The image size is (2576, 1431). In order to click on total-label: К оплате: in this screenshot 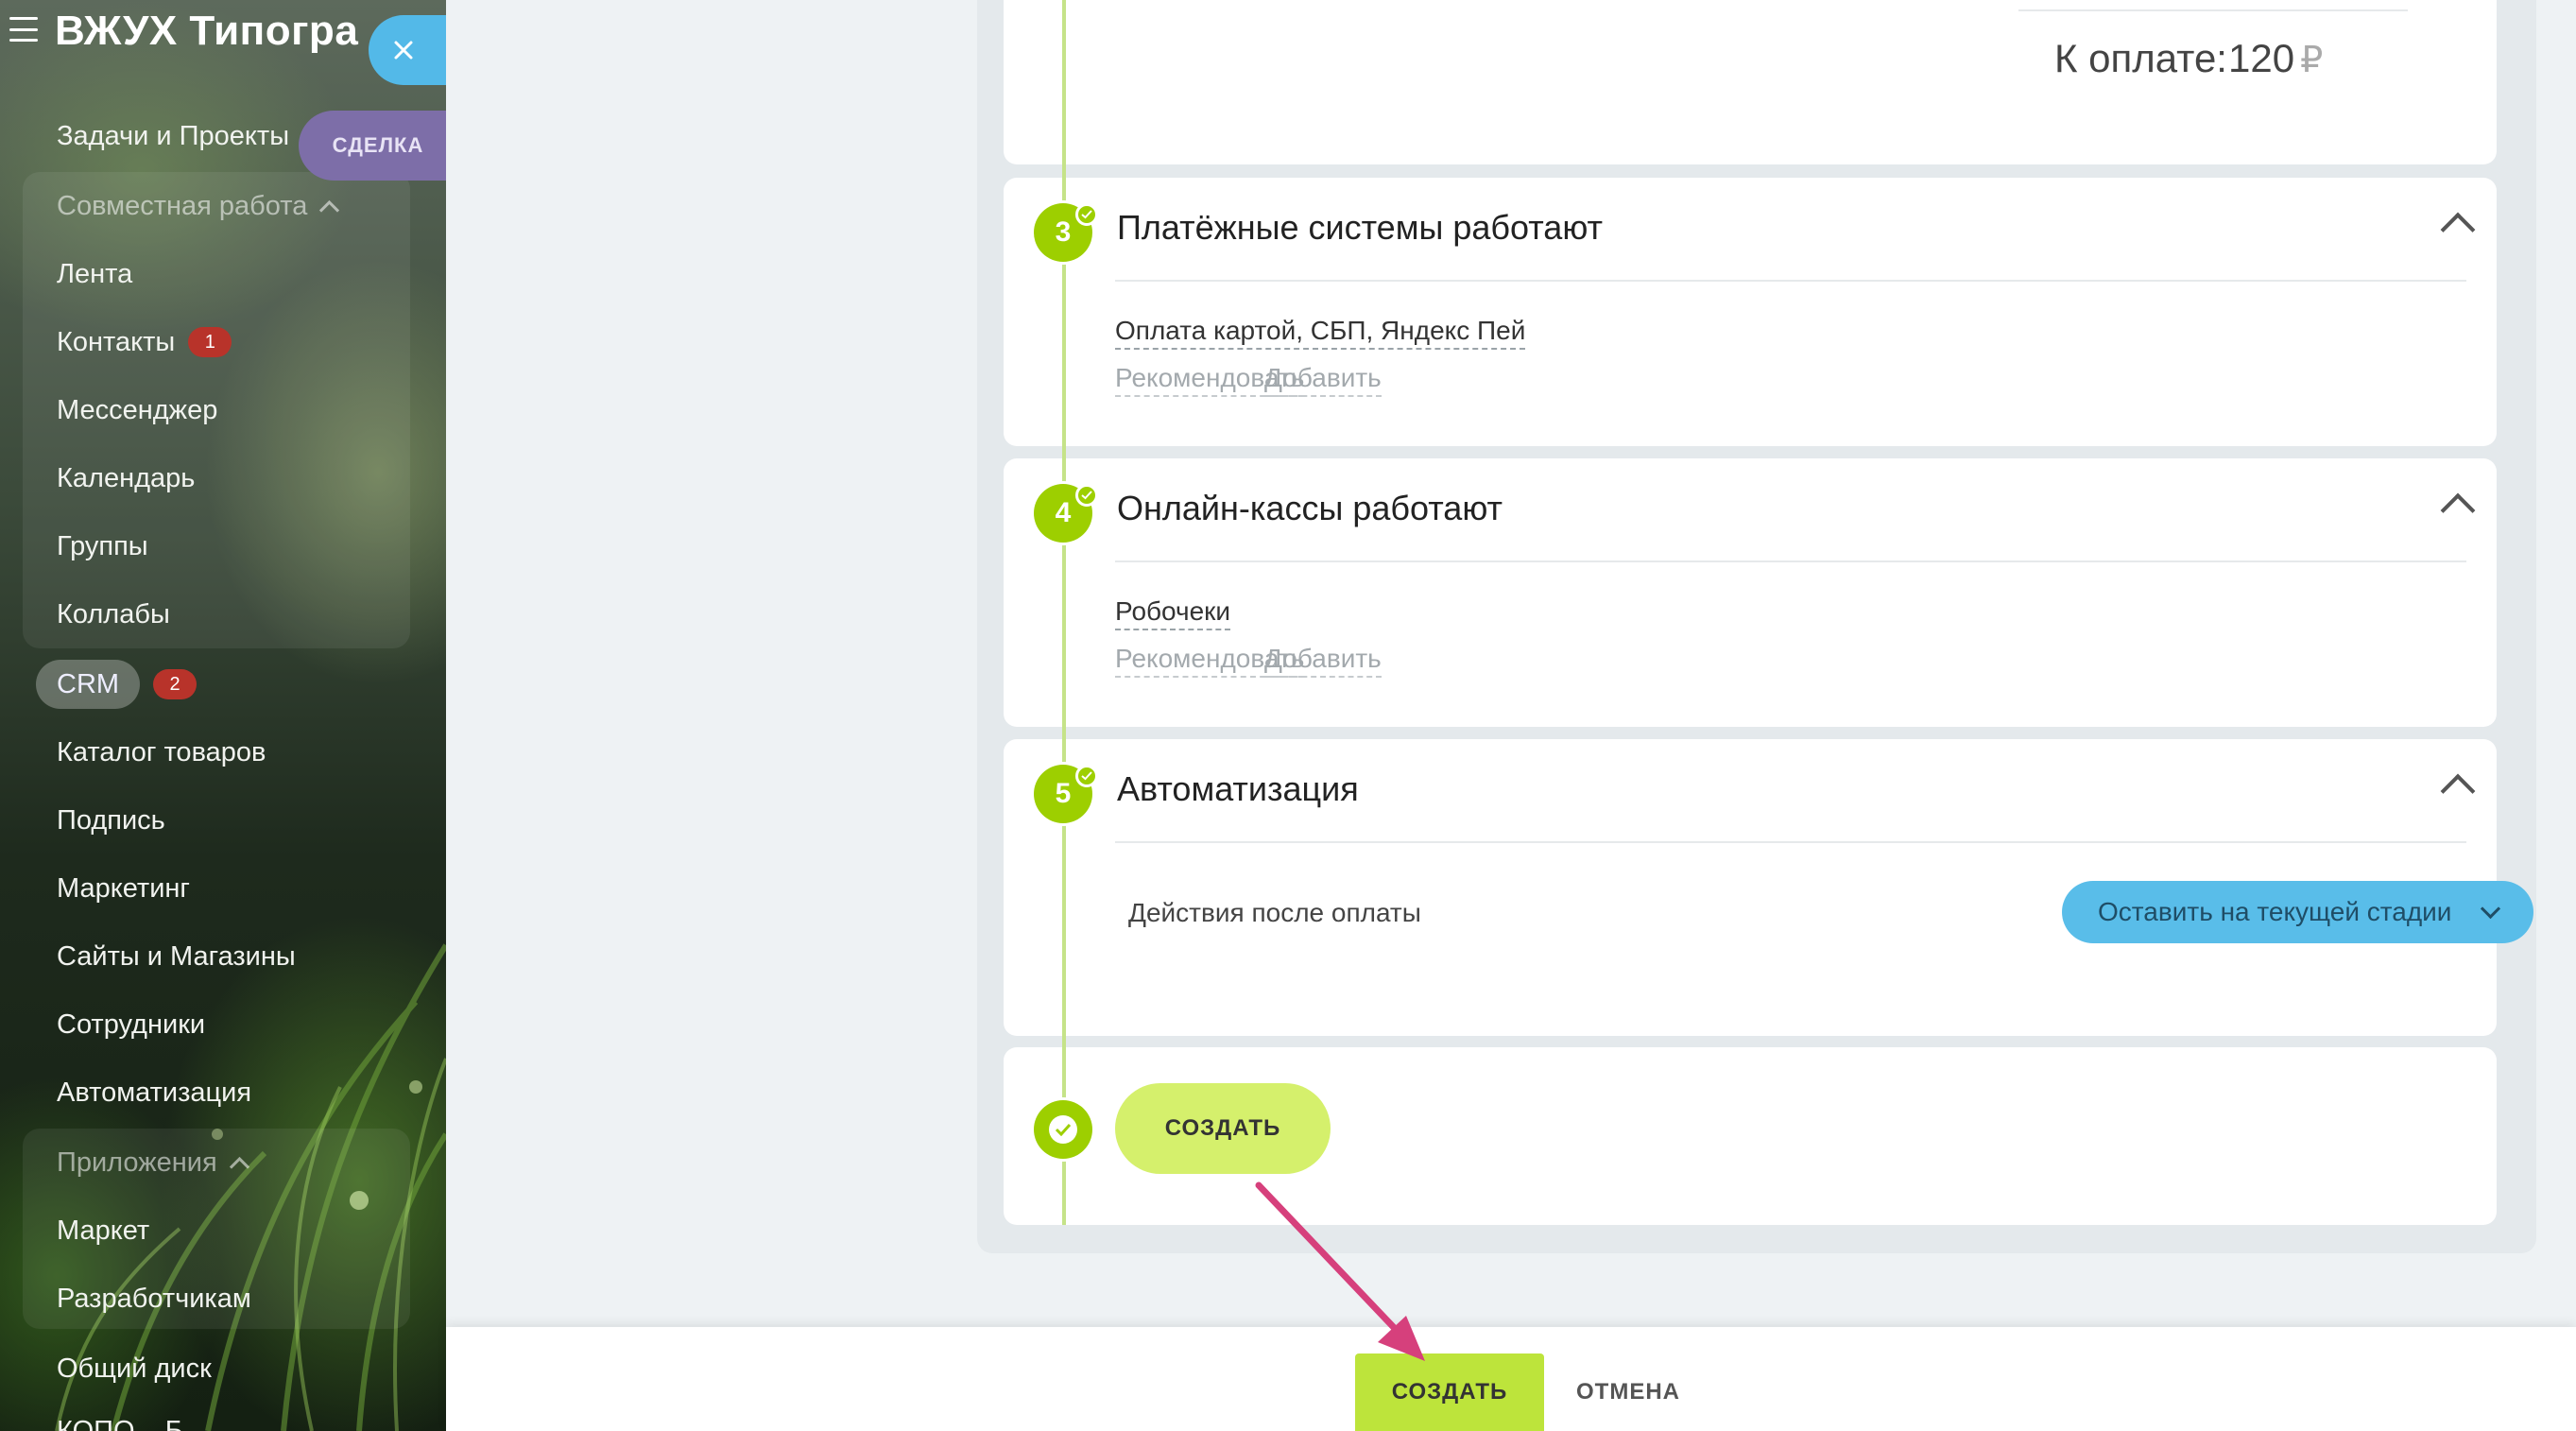, I will do `click(2140, 58)`.